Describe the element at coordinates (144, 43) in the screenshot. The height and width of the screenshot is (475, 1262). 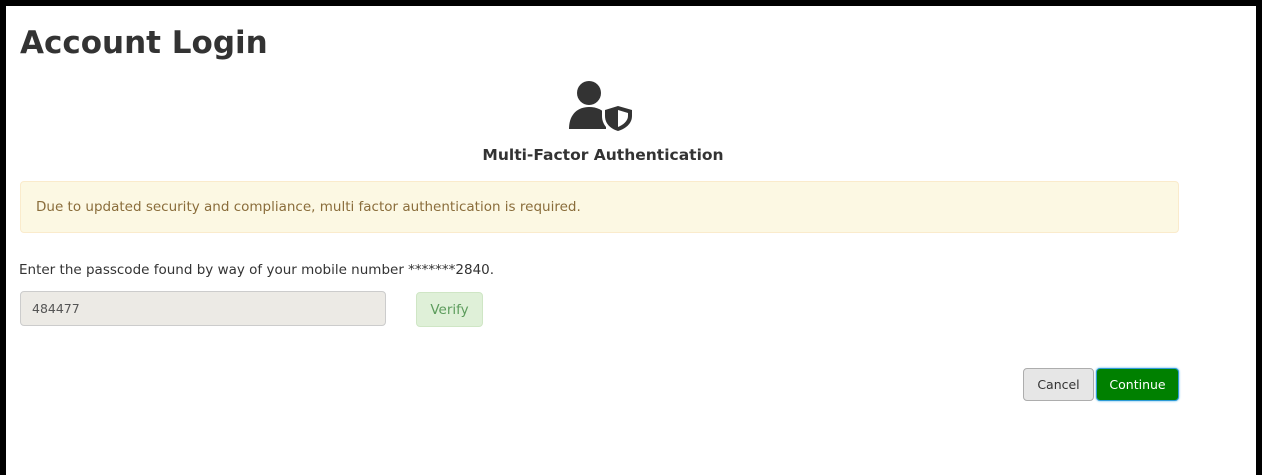
I see `page-title: Account Login` at that location.